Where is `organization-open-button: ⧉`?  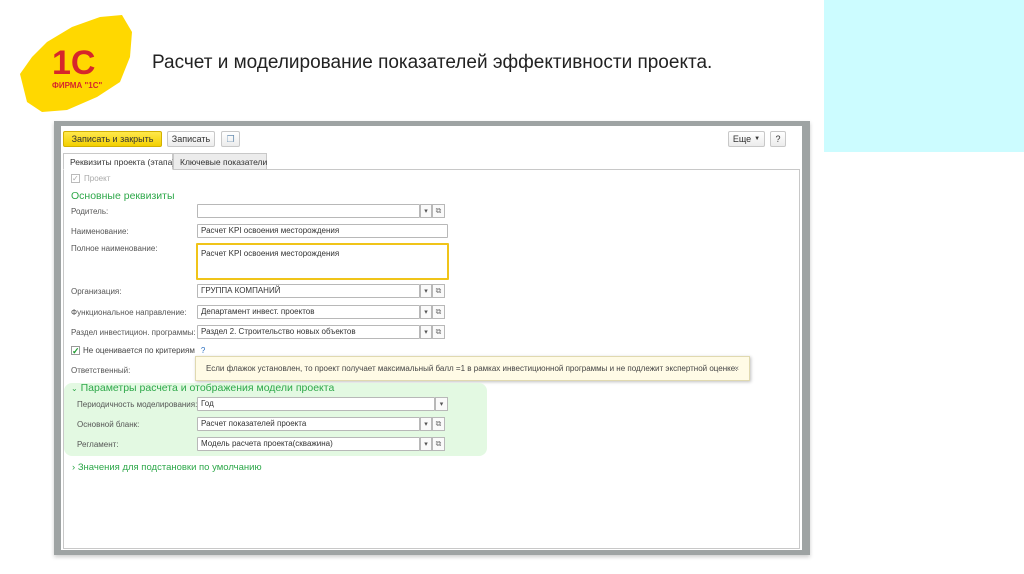 organization-open-button: ⧉ is located at coordinates (438, 291).